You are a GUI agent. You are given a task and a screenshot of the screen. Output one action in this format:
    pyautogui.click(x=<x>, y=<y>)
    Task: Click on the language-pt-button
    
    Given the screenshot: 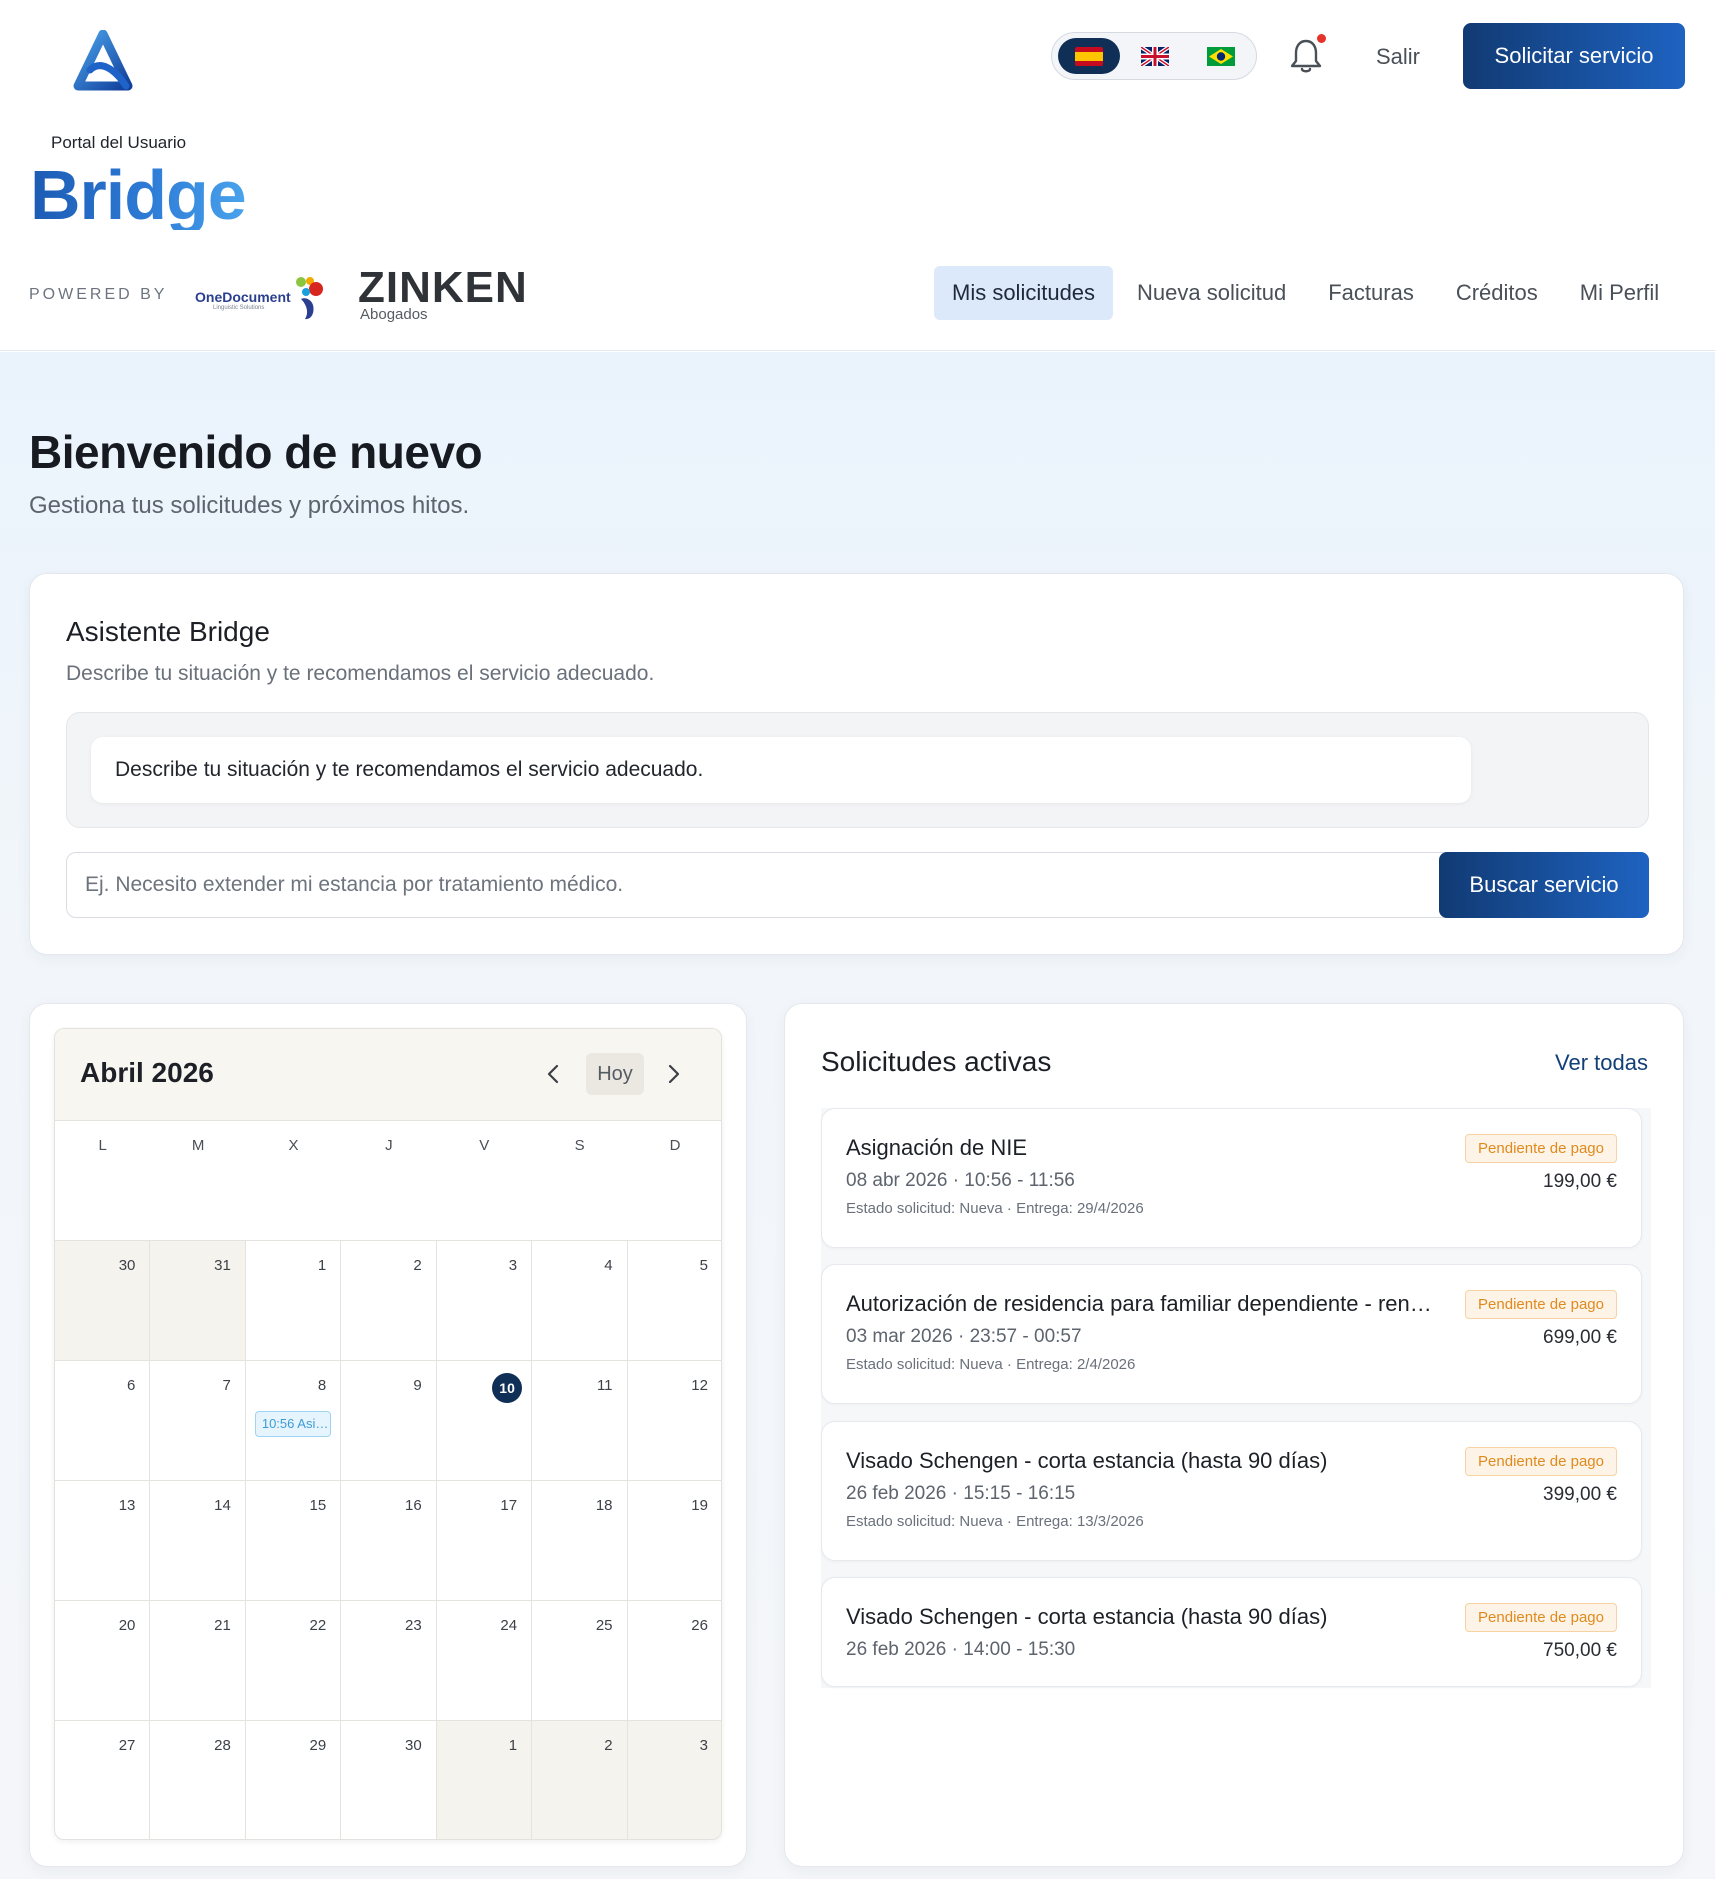 What is the action you would take?
    pyautogui.click(x=1221, y=56)
    